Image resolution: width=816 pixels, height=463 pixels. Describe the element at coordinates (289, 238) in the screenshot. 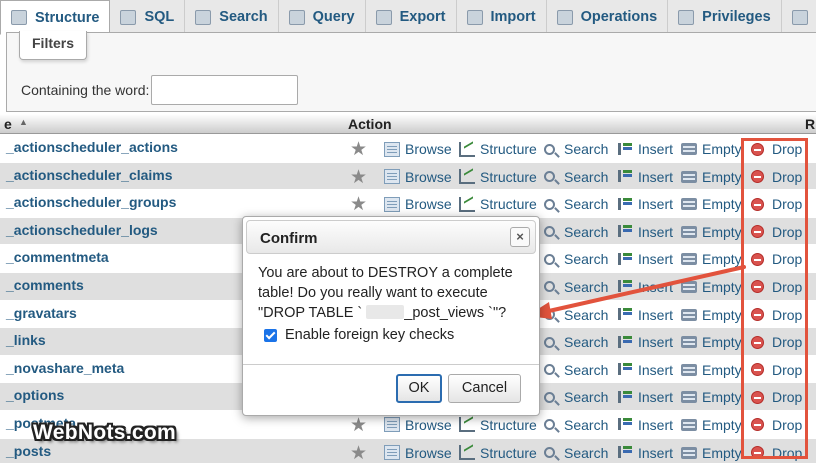

I see `dialog-title: Confirm` at that location.